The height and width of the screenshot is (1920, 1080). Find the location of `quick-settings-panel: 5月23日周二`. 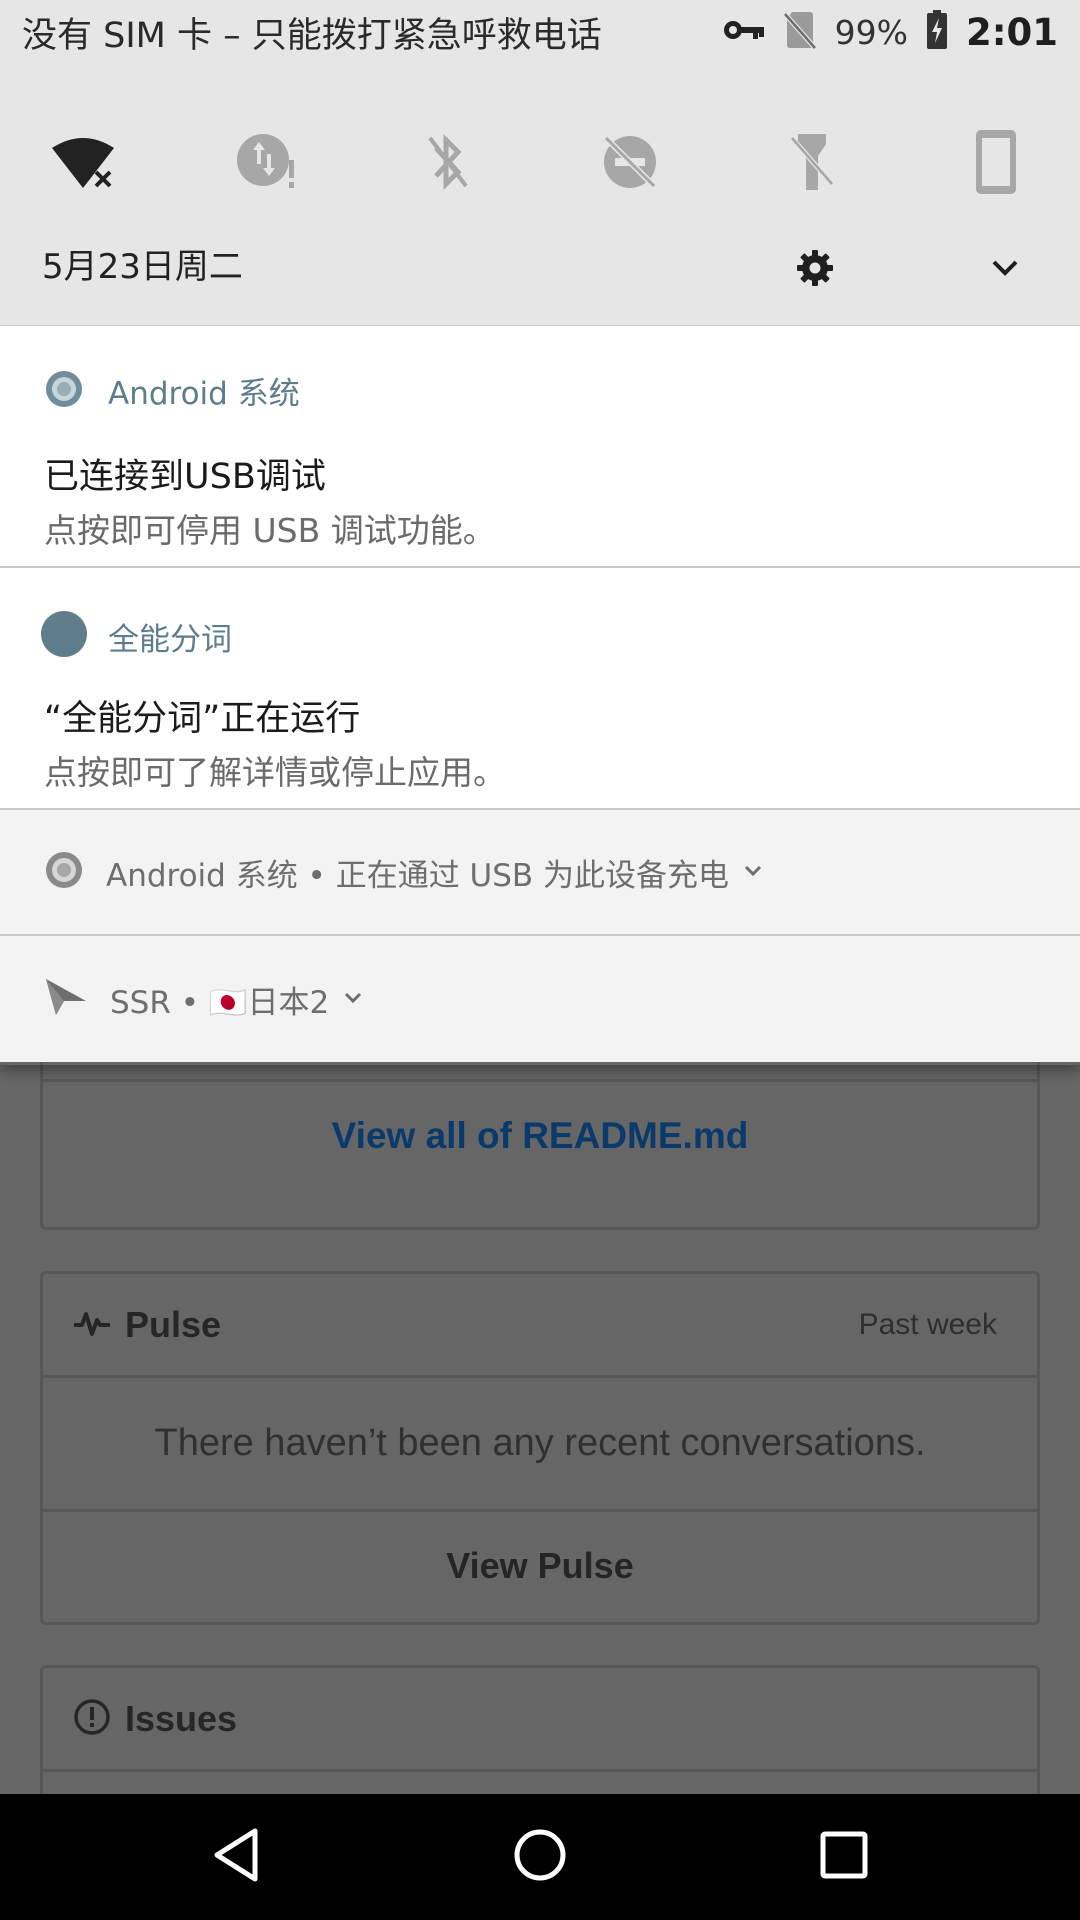

quick-settings-panel: 5月23日周二 is located at coordinates (540, 195).